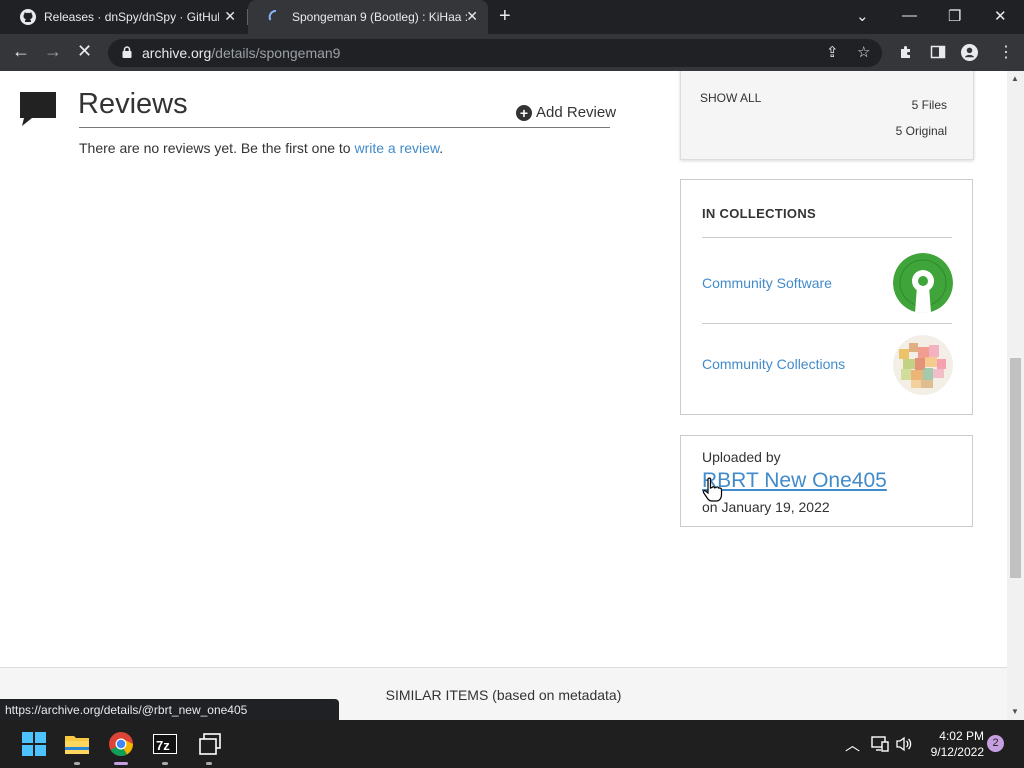 The width and height of the screenshot is (1024, 768). Describe the element at coordinates (954, 16) in the screenshot. I see `restore-icon: ❐` at that location.